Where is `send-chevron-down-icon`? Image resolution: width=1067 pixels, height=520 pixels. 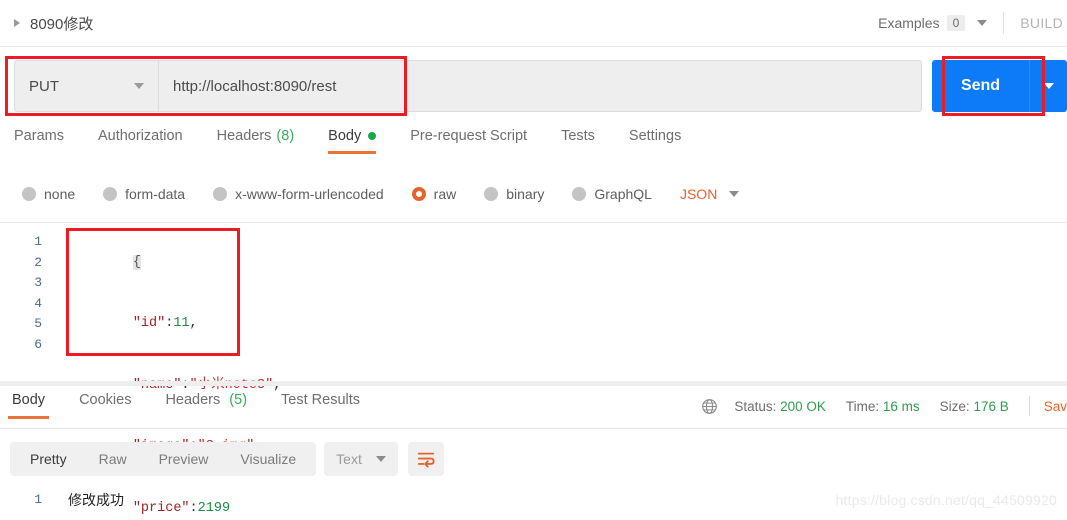 send-chevron-down-icon is located at coordinates (1048, 86).